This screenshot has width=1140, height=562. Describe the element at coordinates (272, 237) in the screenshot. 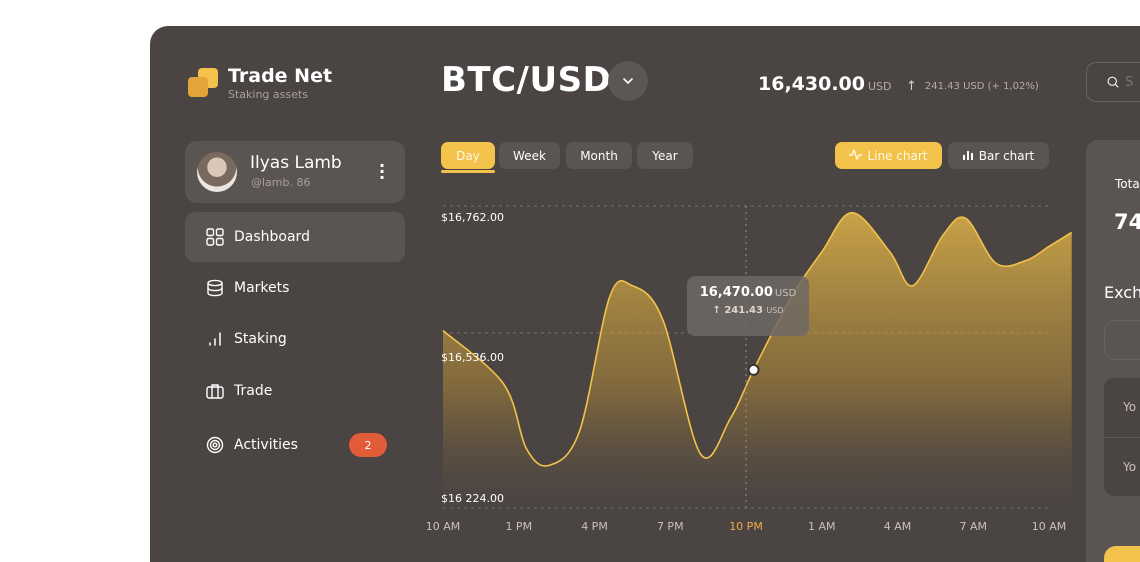

I see `nav-label: Dashboard` at that location.